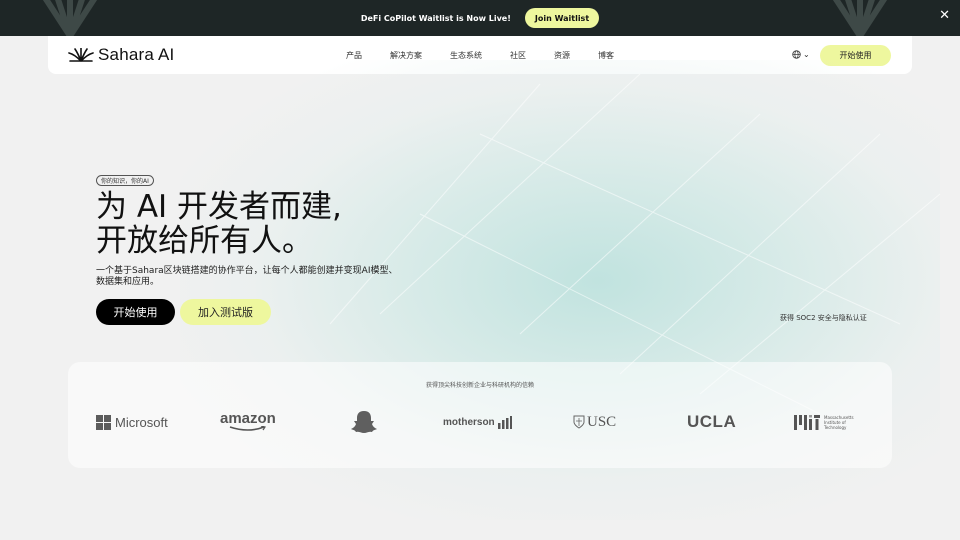 This screenshot has width=960, height=540. I want to click on snapchat-ghost-icon, so click(364, 422).